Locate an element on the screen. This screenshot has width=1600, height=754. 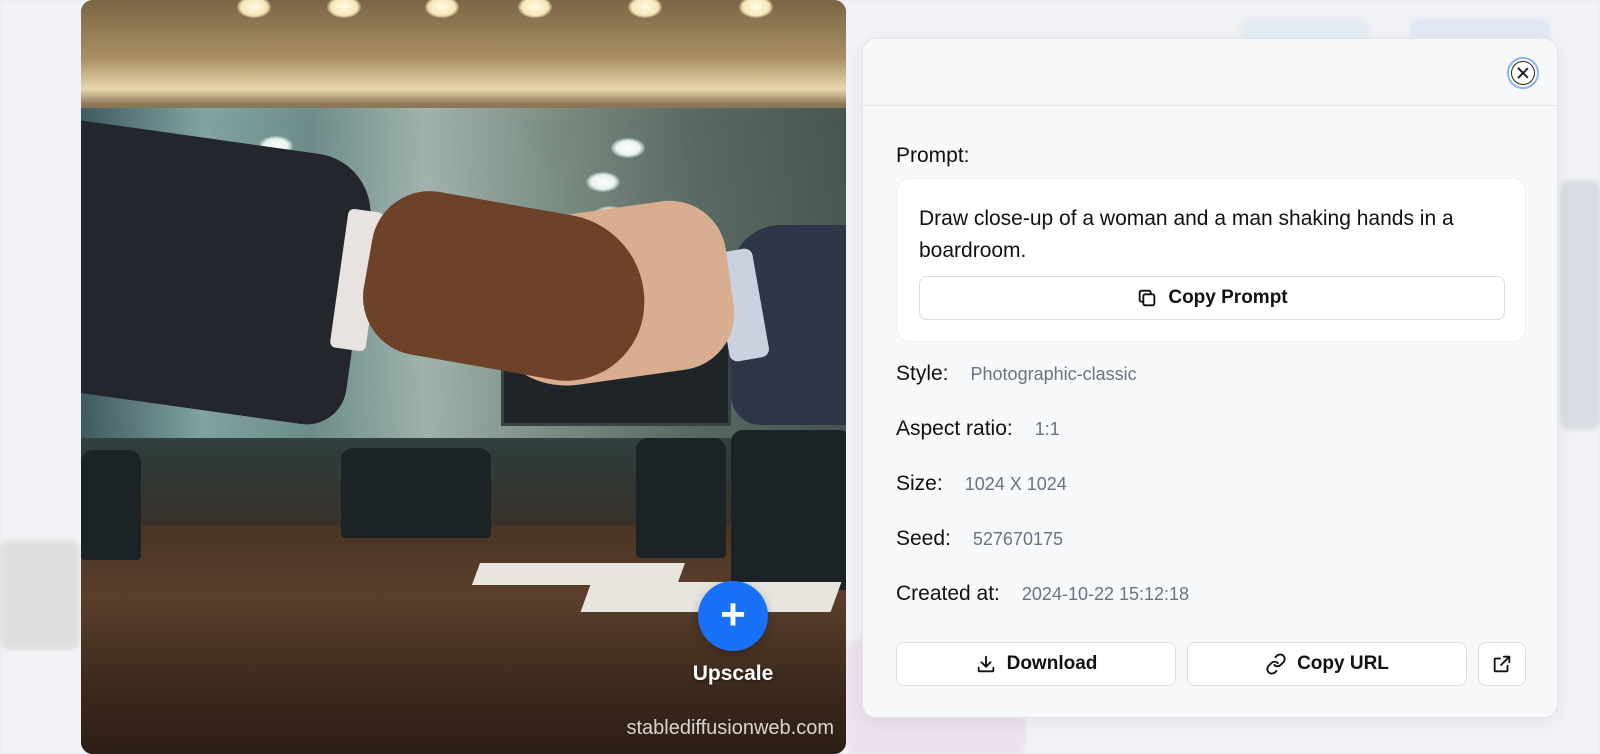
open-external-button is located at coordinates (1502, 664).